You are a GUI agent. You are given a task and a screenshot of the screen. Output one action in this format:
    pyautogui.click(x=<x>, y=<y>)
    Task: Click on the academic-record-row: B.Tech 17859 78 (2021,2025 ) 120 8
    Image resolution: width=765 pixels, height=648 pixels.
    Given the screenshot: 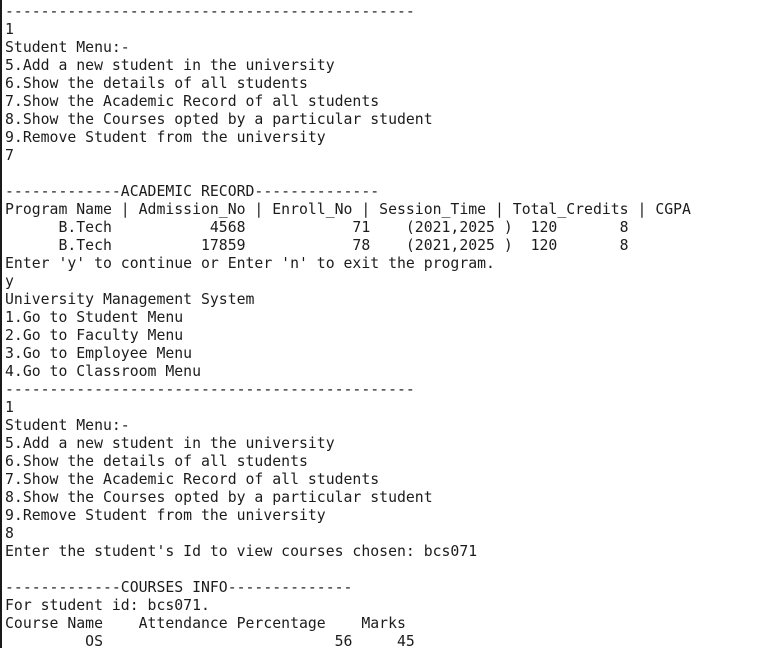 What is the action you would take?
    pyautogui.click(x=317, y=245)
    